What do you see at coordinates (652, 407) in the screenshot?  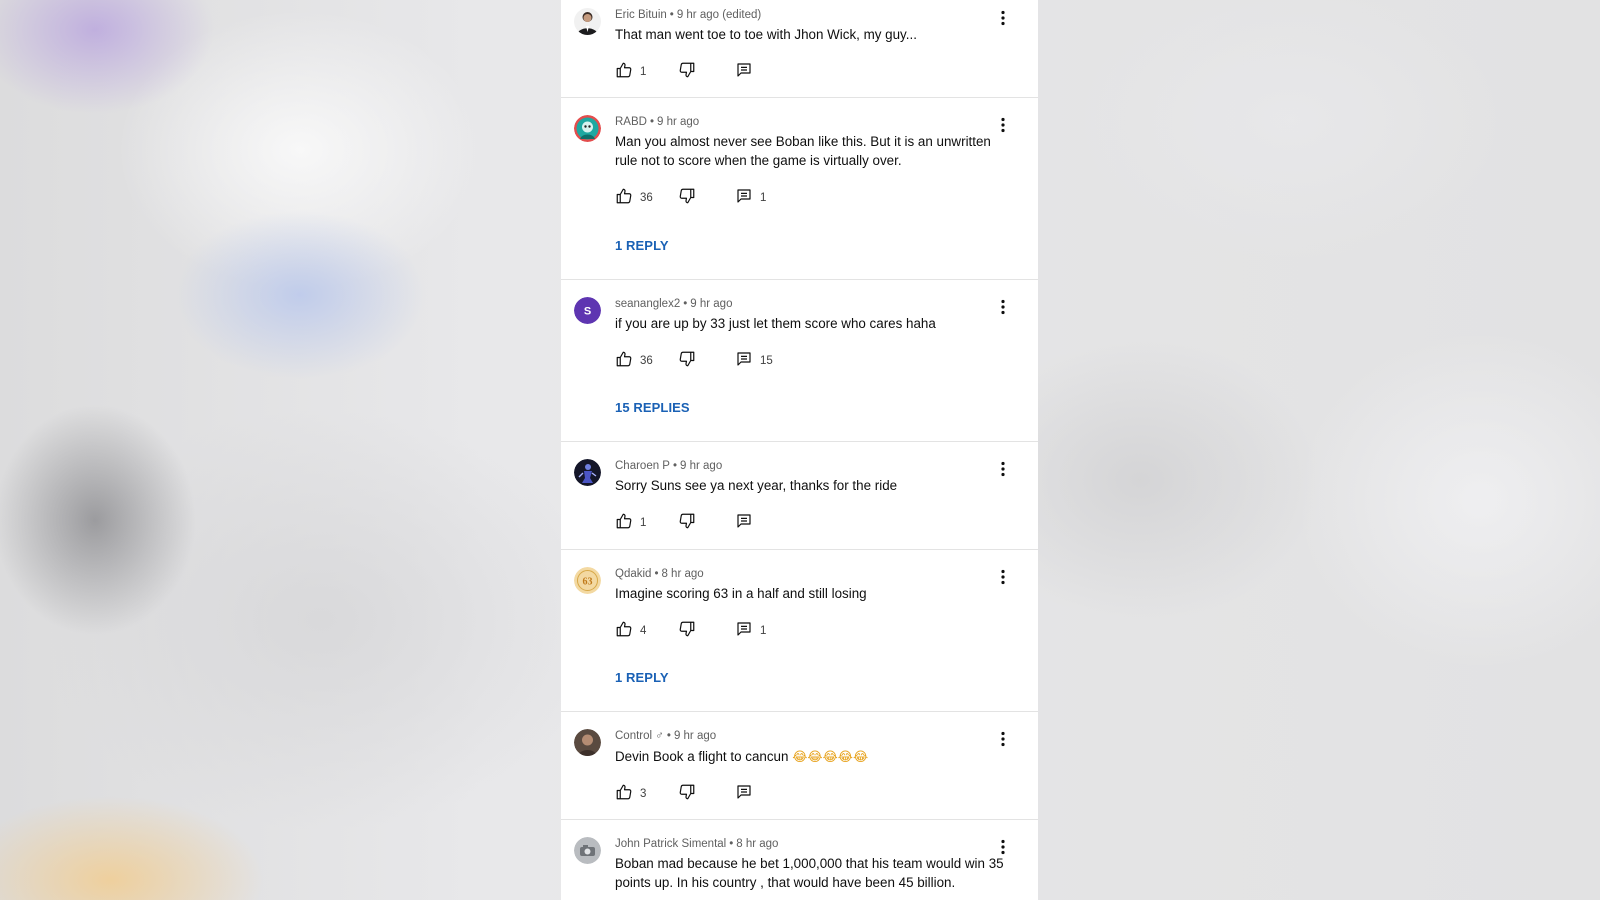 I see `view-replies-link: 15 REPLIES` at bounding box center [652, 407].